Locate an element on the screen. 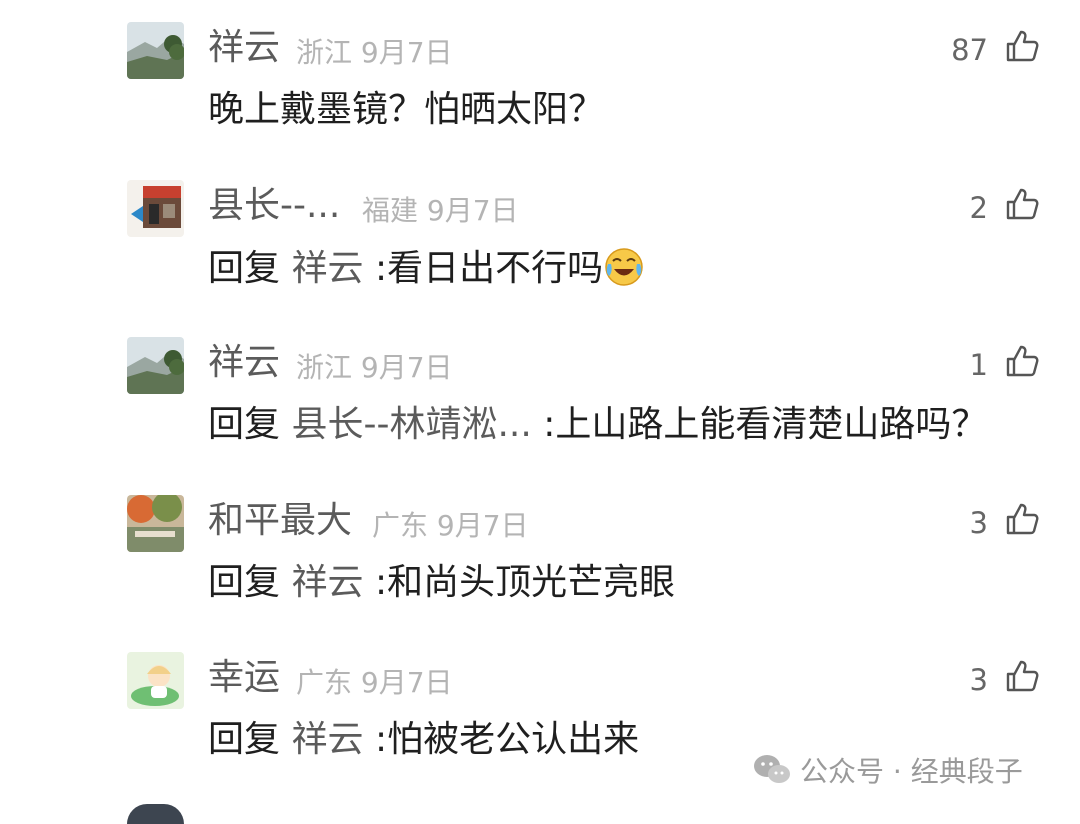  comment-location: 福建 is located at coordinates (390, 210).